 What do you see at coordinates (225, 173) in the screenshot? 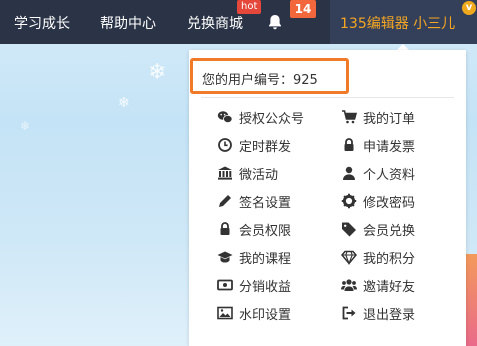
I see `bank-icon` at bounding box center [225, 173].